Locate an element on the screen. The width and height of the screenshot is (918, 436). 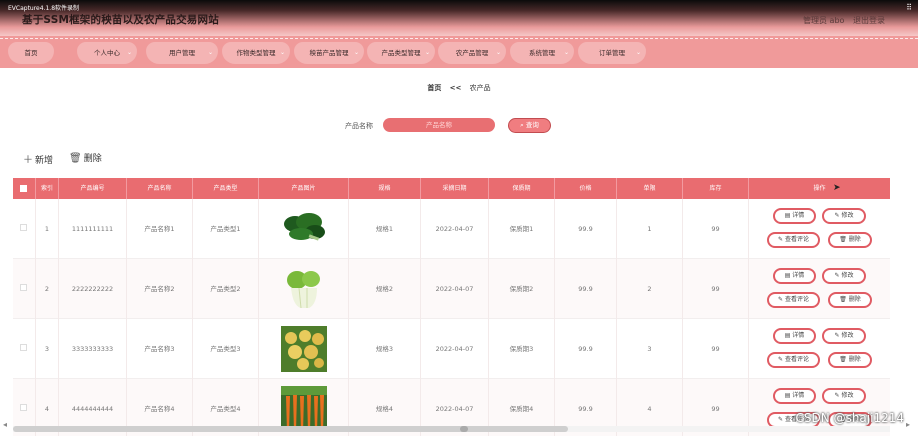
search-input is located at coordinates (439, 125).